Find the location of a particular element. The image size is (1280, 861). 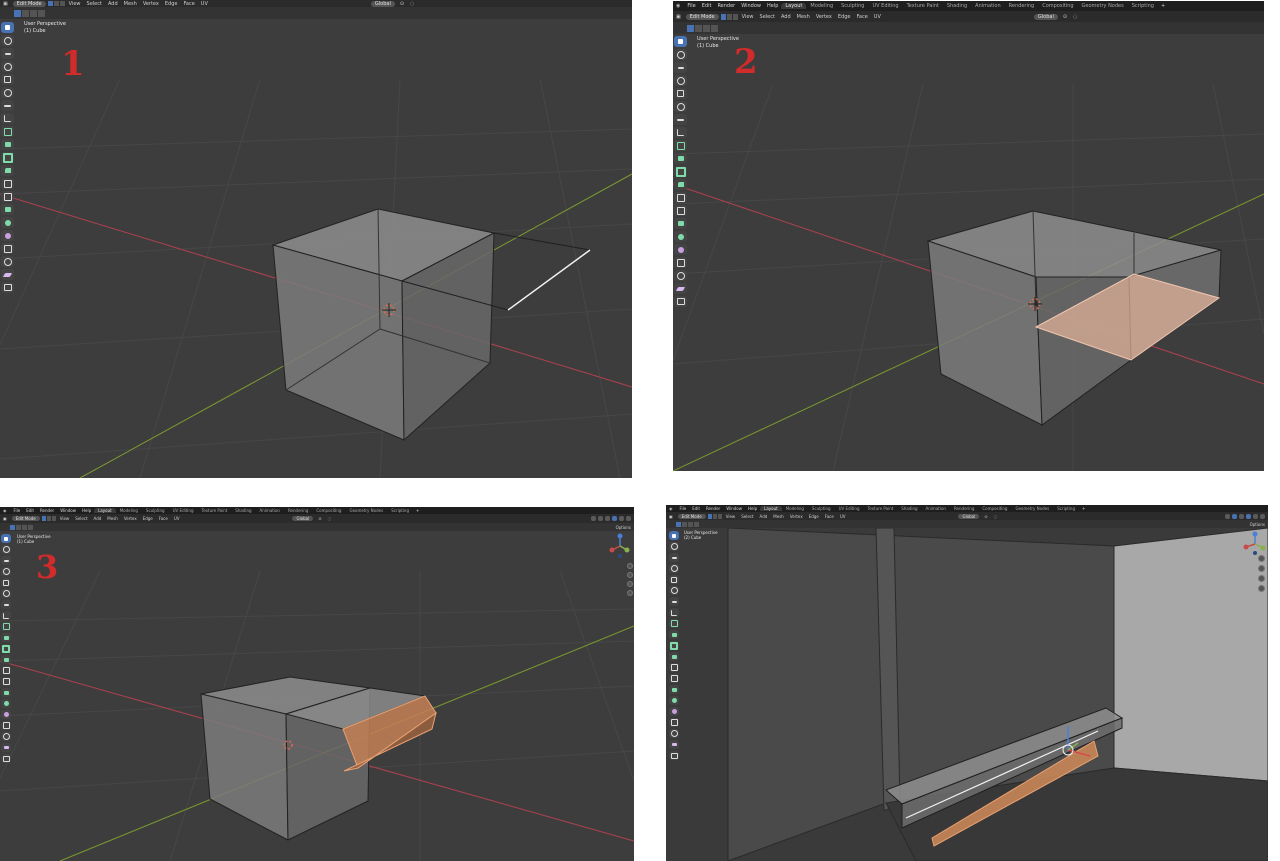

menu-edge: Edge is located at coordinates (814, 516).